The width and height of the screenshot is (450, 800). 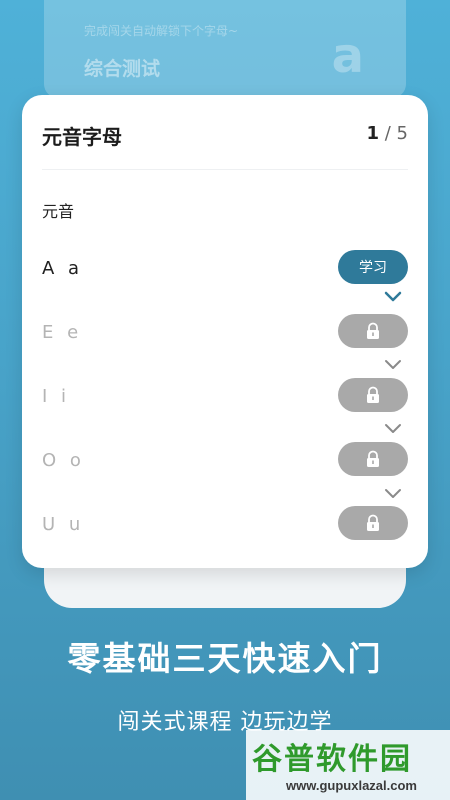 I want to click on learn-button-label: 学习, so click(x=373, y=268).